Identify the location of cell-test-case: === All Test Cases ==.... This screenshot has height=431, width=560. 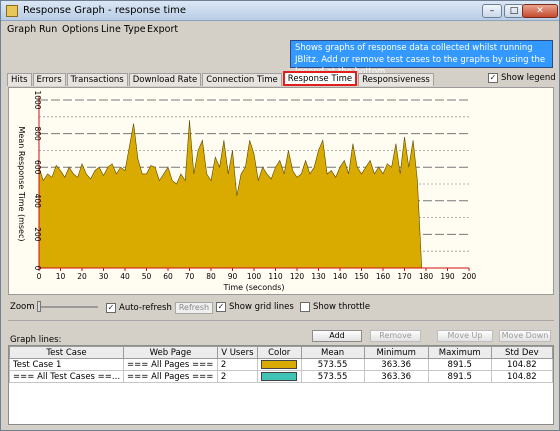
(66, 376).